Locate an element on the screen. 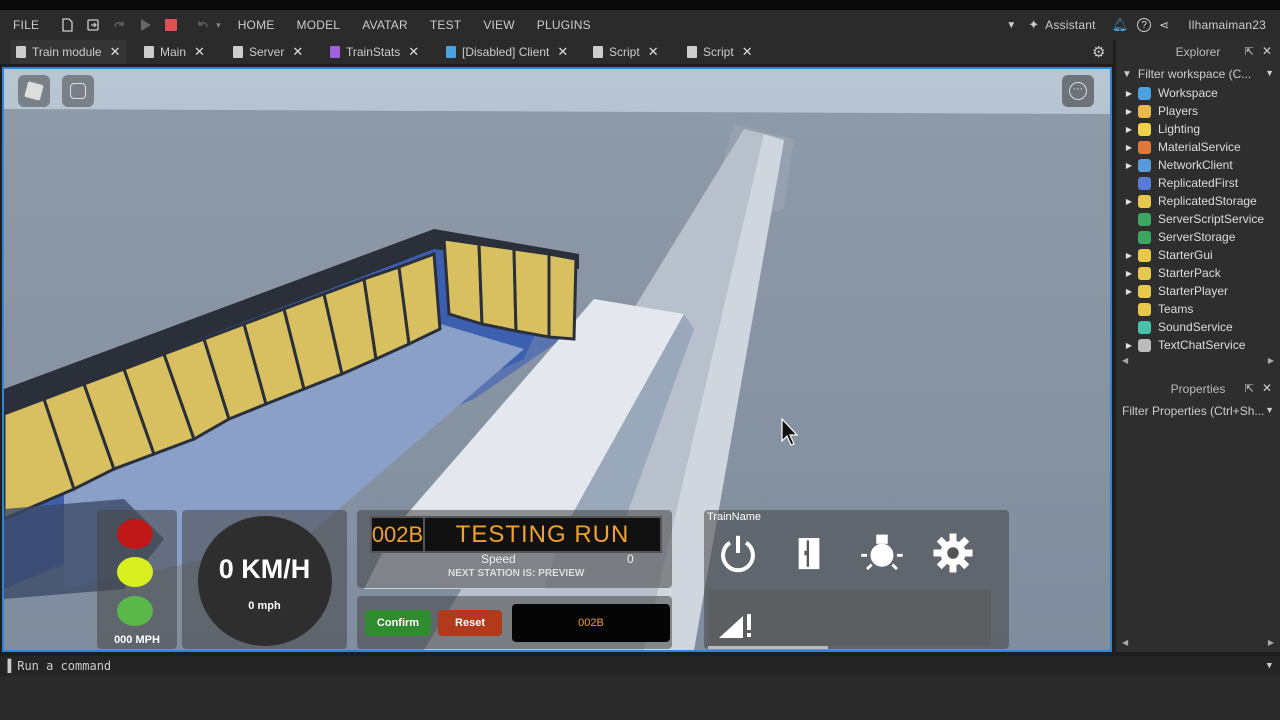 The height and width of the screenshot is (720, 1280). reset-button: Reset is located at coordinates (470, 623).